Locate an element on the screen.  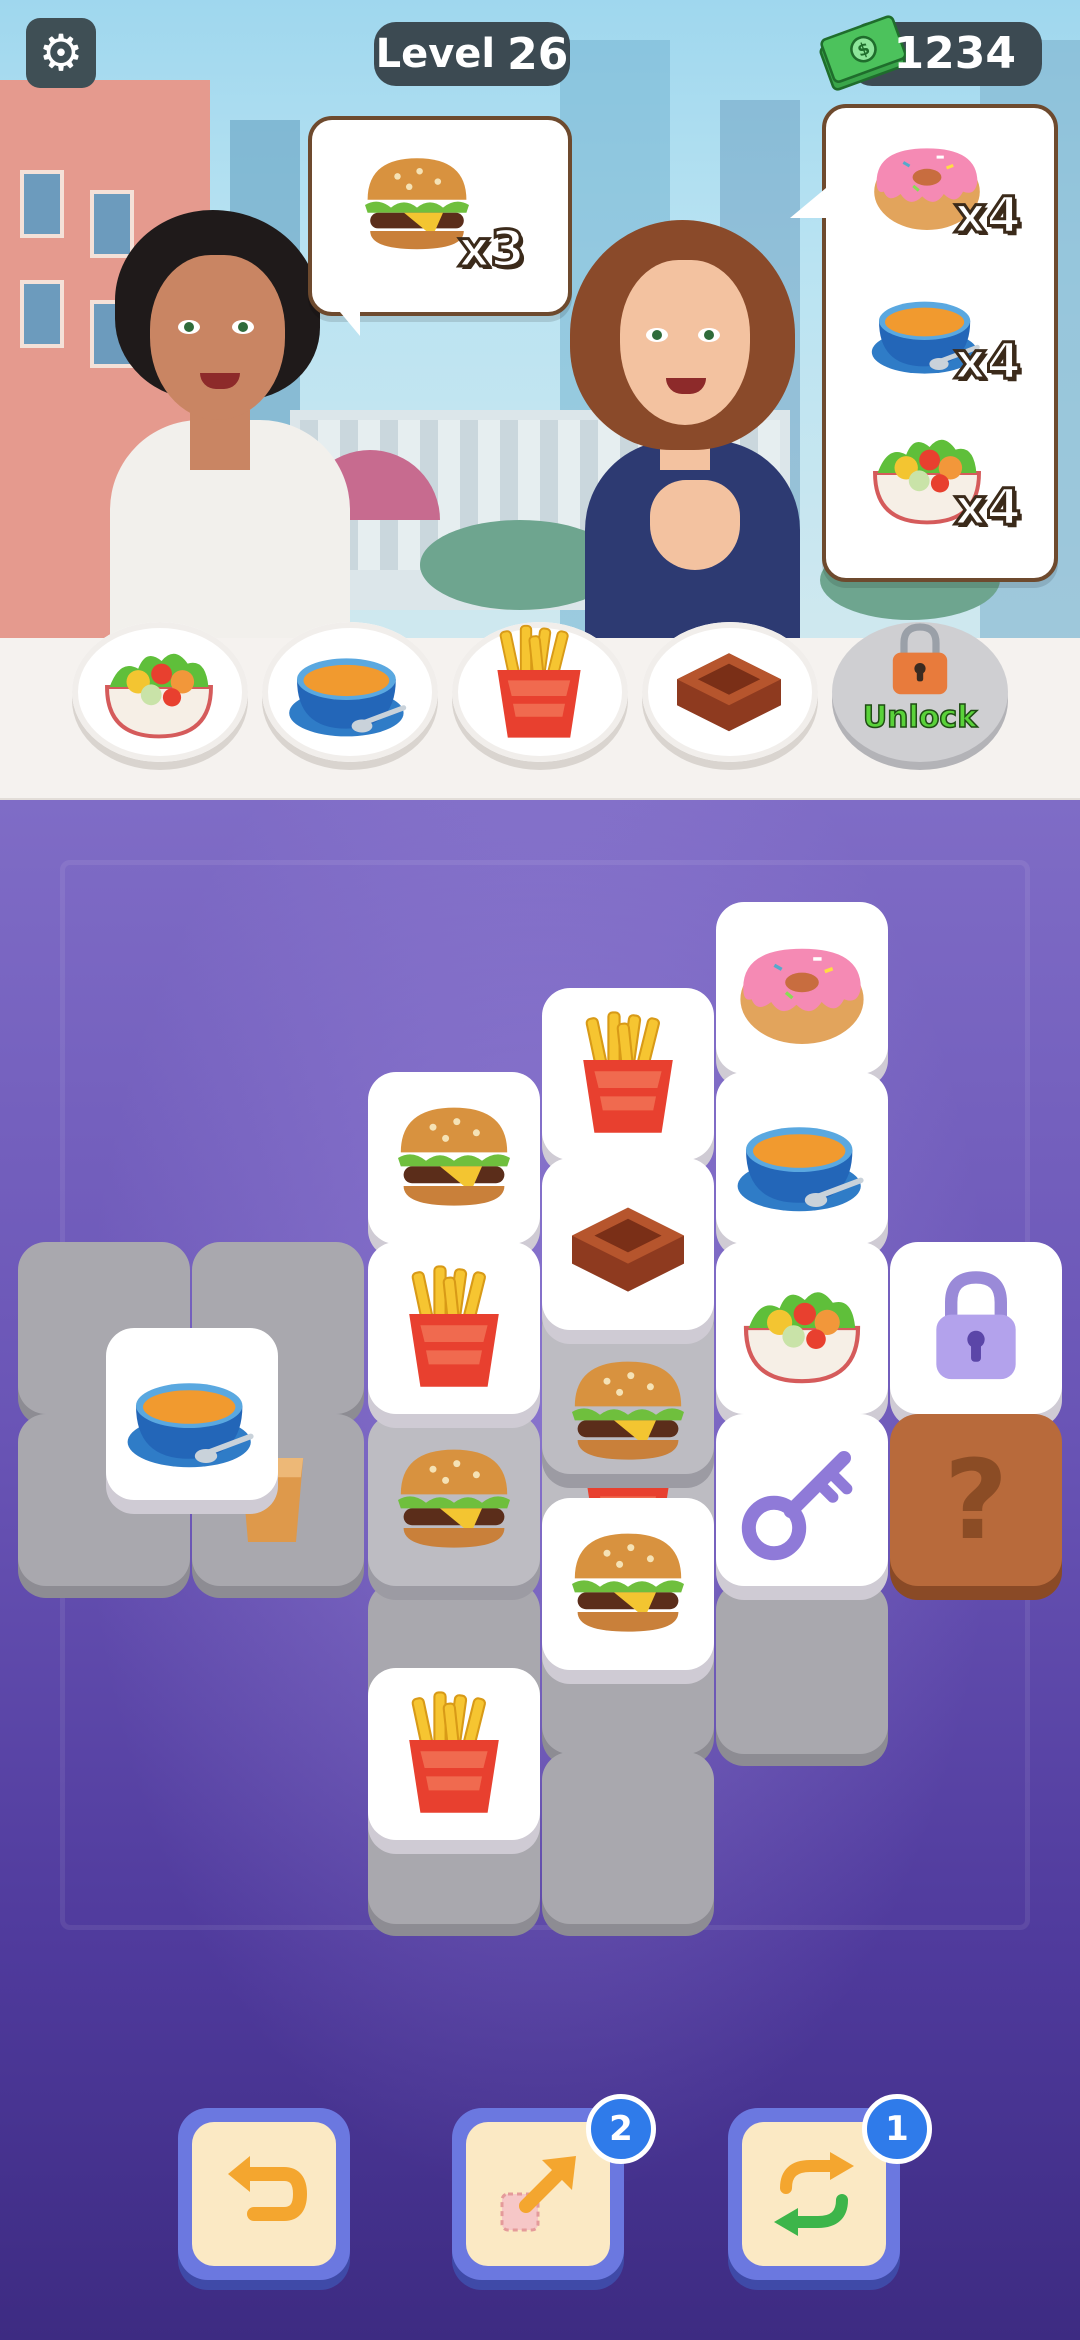
cash-value: 1234 is located at coordinates (954, 53).